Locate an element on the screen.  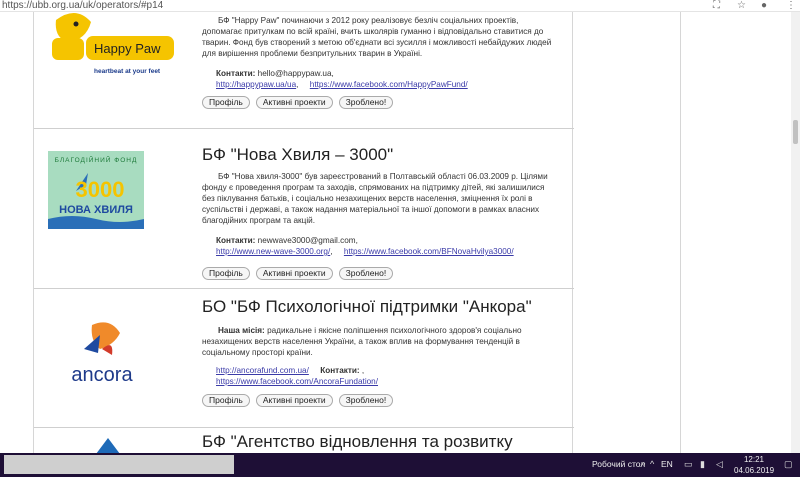
taskbar-search-box is located at coordinates (119, 464).